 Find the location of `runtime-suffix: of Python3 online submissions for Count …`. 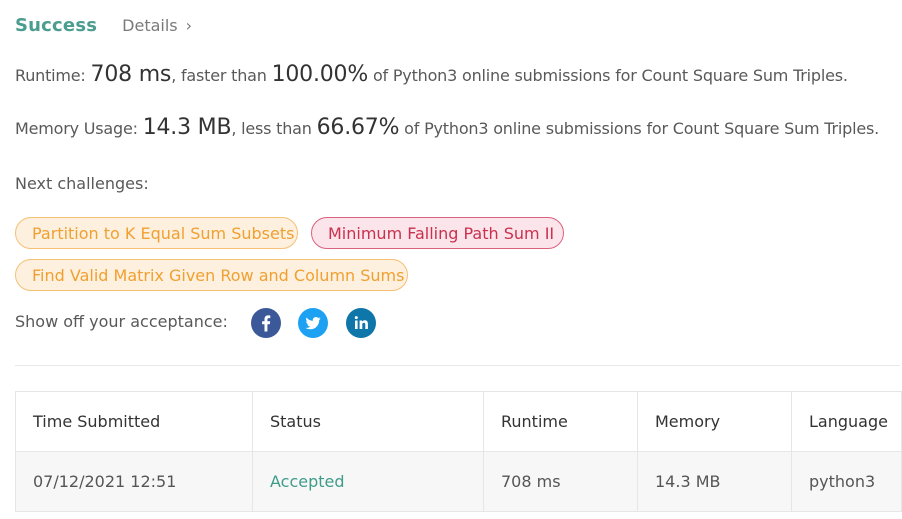

runtime-suffix: of Python3 online submissions for Count … is located at coordinates (608, 75).